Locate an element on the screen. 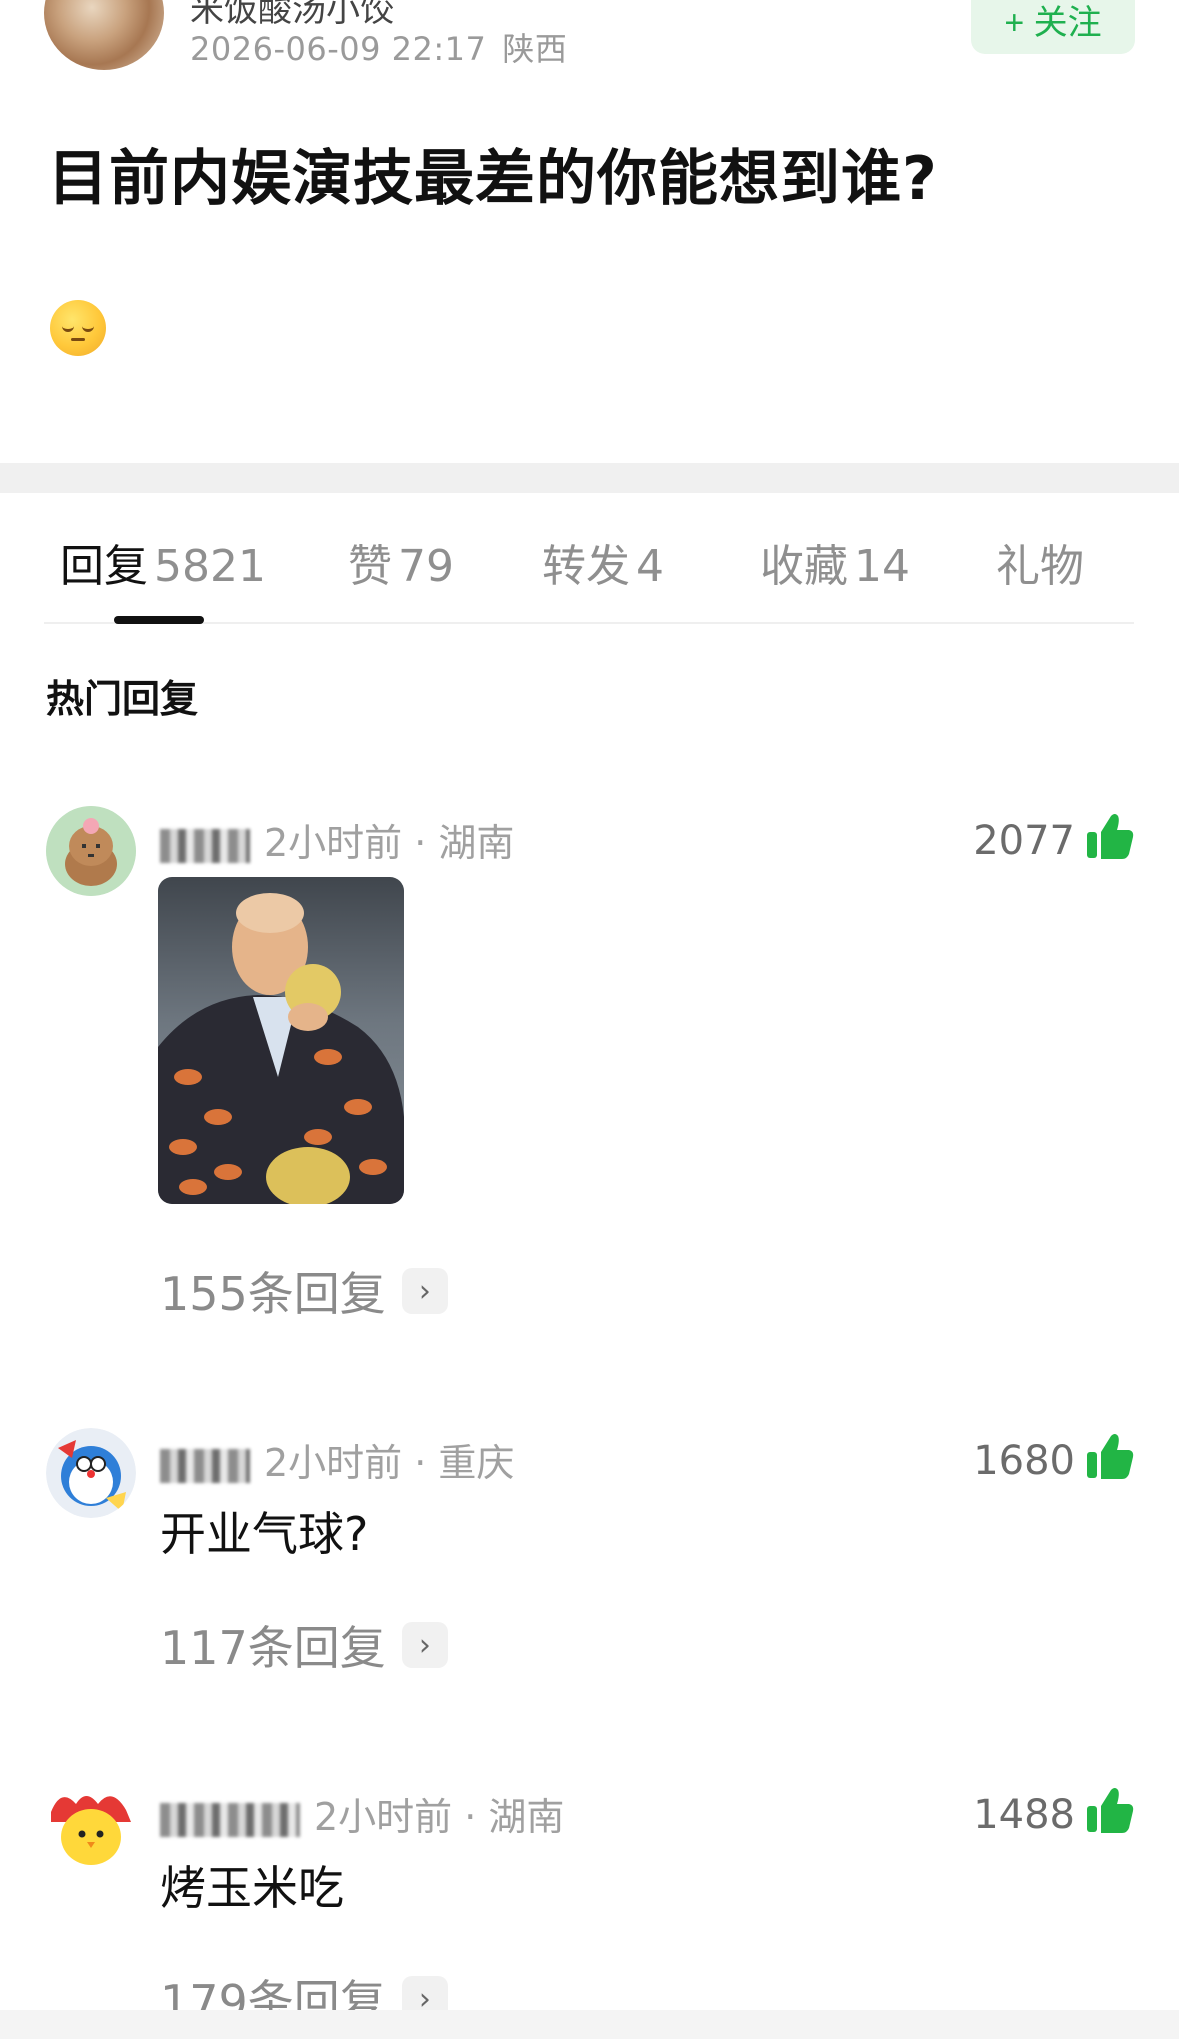 The image size is (1179, 2039). tab-replies-count: 5821 is located at coordinates (210, 566).